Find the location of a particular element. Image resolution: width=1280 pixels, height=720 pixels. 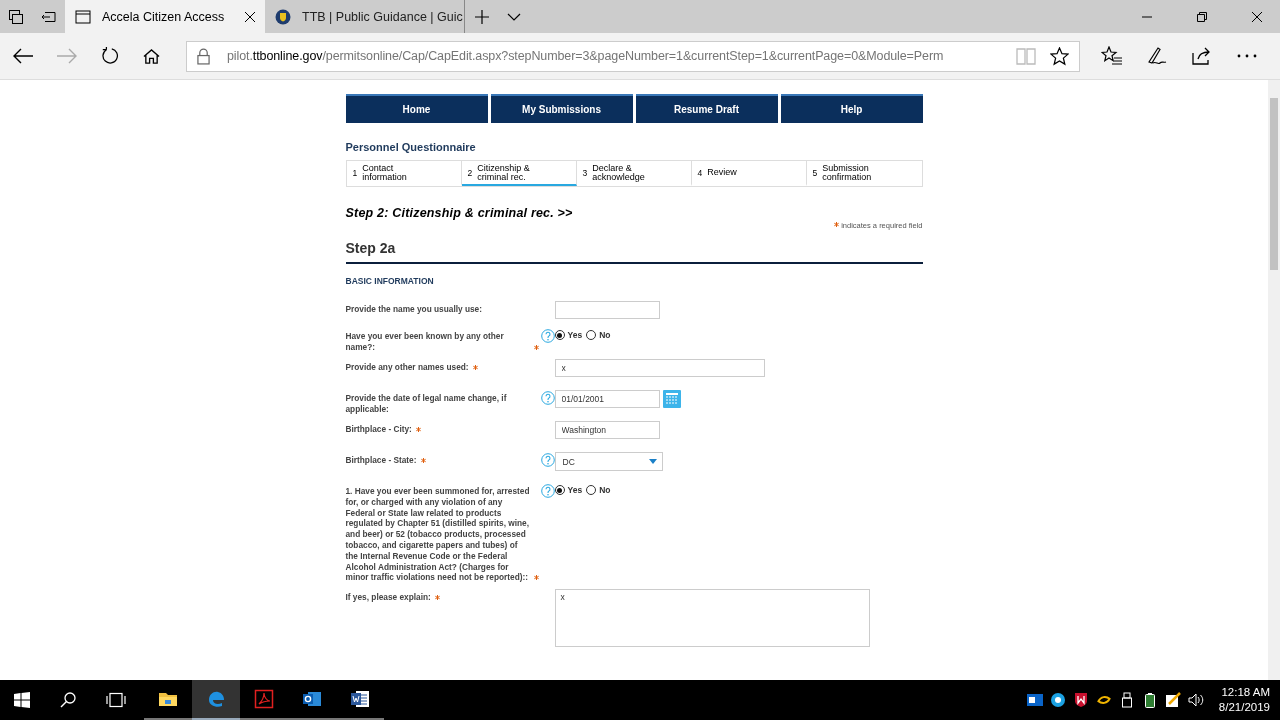

text-field is located at coordinates (607, 310).